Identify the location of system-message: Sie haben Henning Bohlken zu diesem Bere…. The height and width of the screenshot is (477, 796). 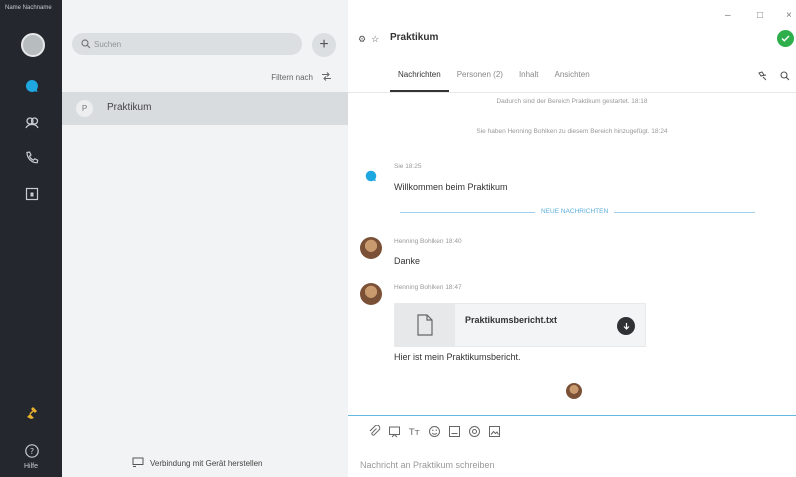
(572, 131).